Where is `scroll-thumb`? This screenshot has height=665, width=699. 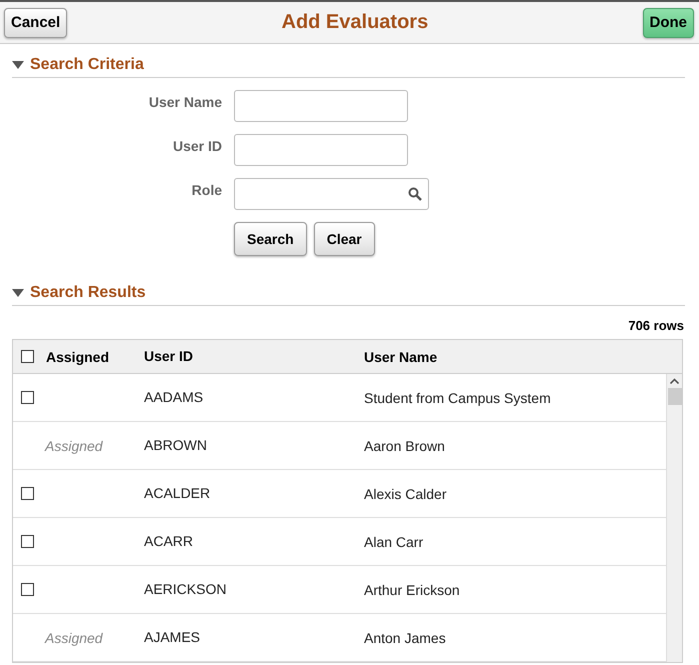
scroll-thumb is located at coordinates (675, 396).